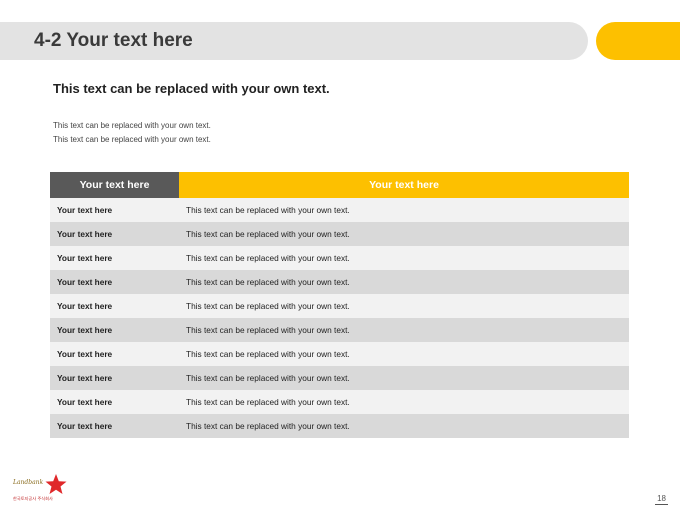  Describe the element at coordinates (28, 482) in the screenshot. I see `svg-text: Landbank` at that location.